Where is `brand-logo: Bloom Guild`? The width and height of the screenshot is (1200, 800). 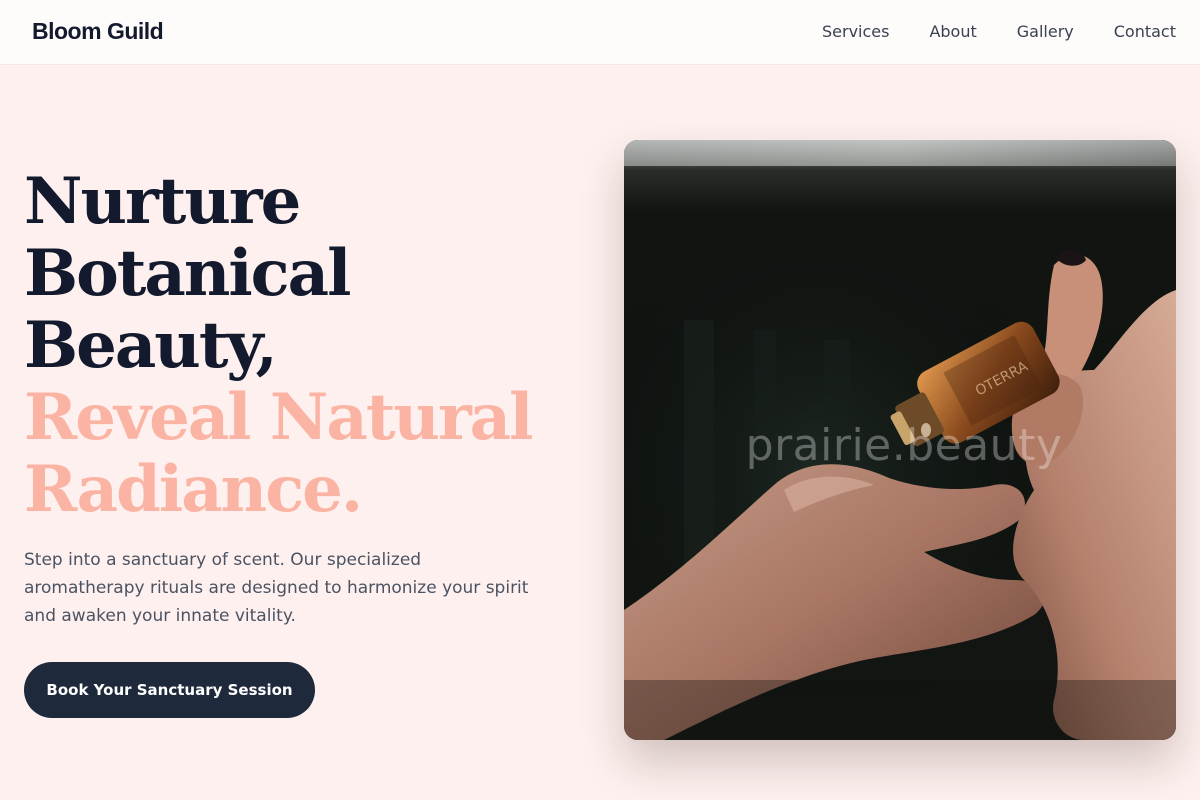
brand-logo: Bloom Guild is located at coordinates (98, 31).